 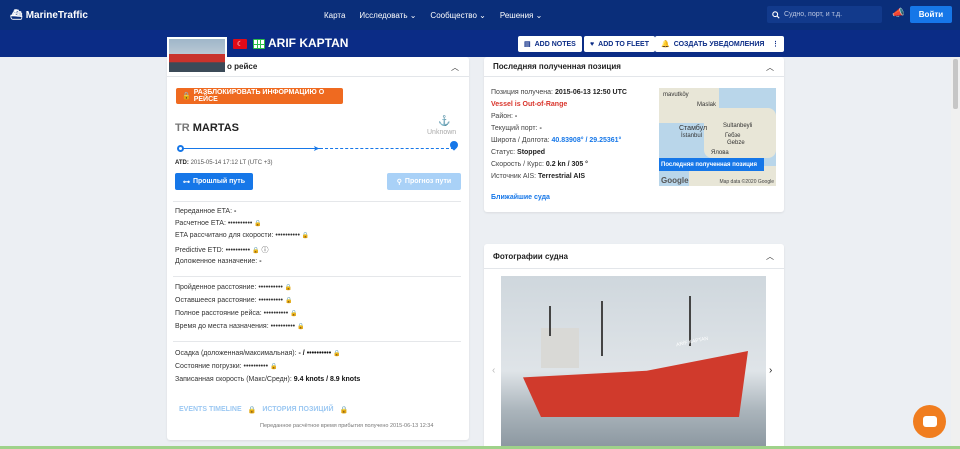 What do you see at coordinates (555, 44) in the screenshot?
I see `add-notes-label: ADD NOTES` at bounding box center [555, 44].